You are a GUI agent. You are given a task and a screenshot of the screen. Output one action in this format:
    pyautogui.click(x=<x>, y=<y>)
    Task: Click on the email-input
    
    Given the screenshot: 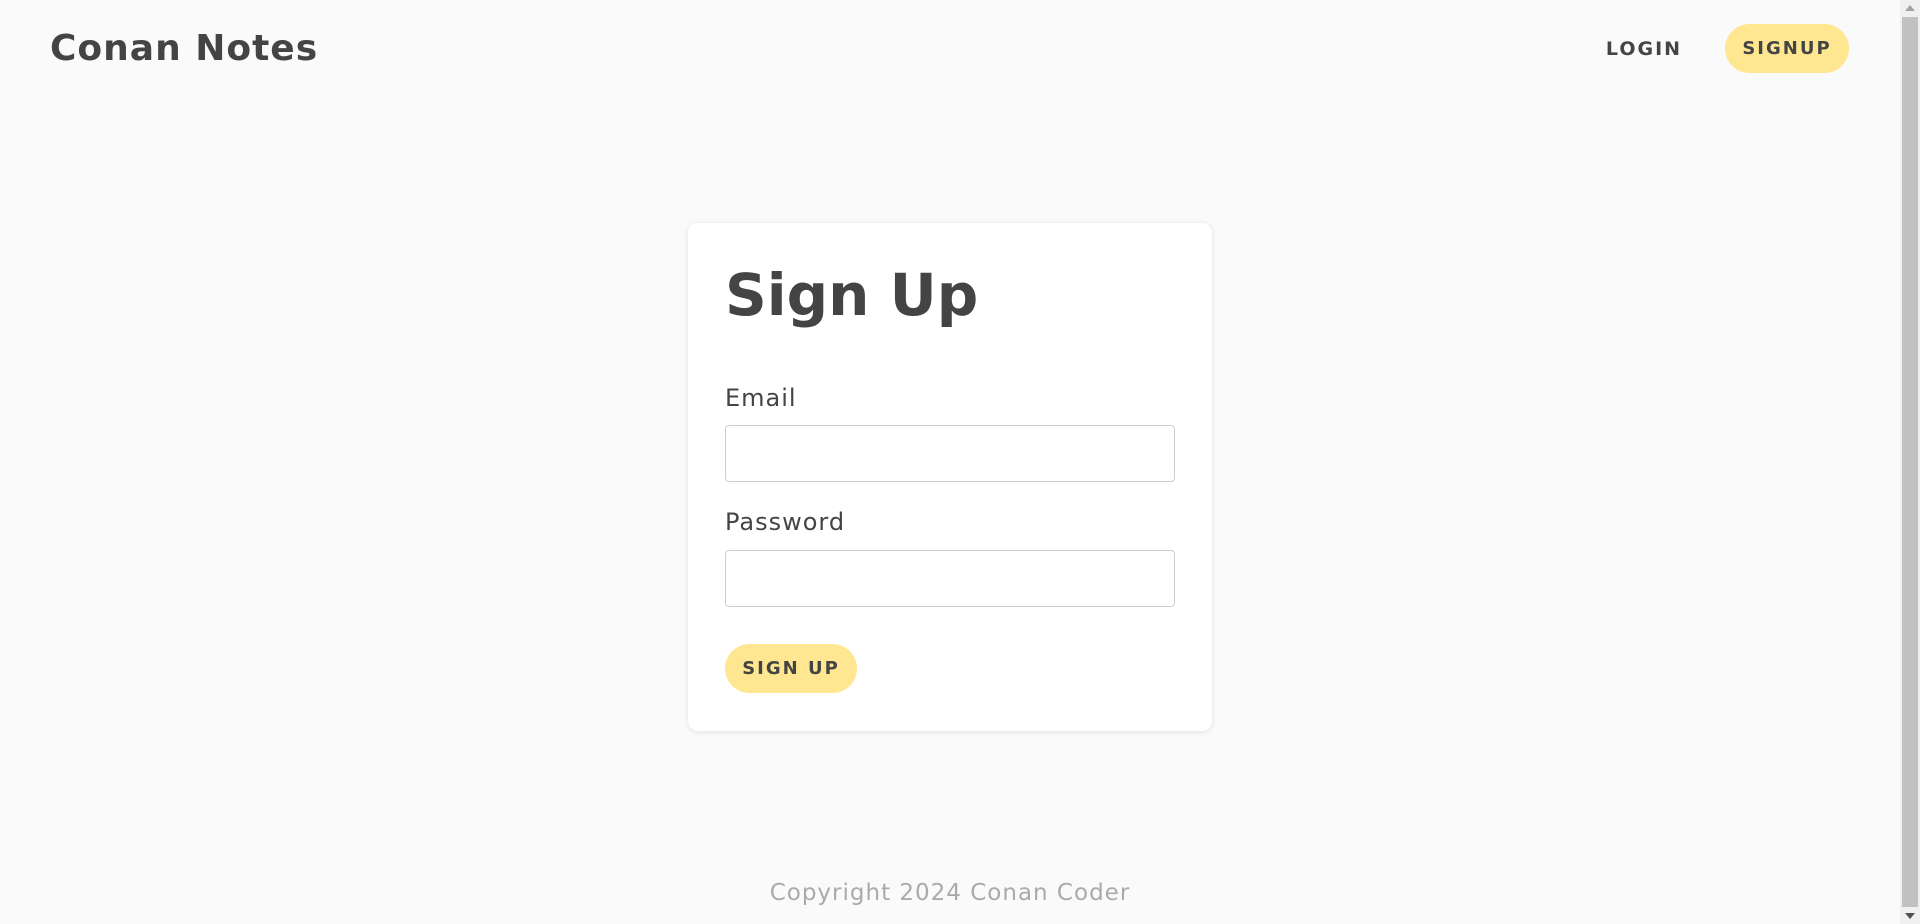 What is the action you would take?
    pyautogui.click(x=950, y=453)
    